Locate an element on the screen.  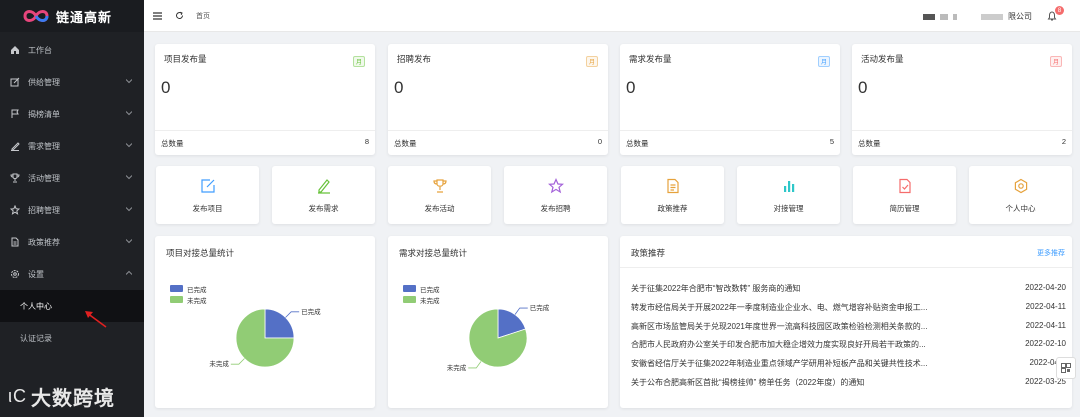
stat-total: 5 is located at coordinates (831, 141).